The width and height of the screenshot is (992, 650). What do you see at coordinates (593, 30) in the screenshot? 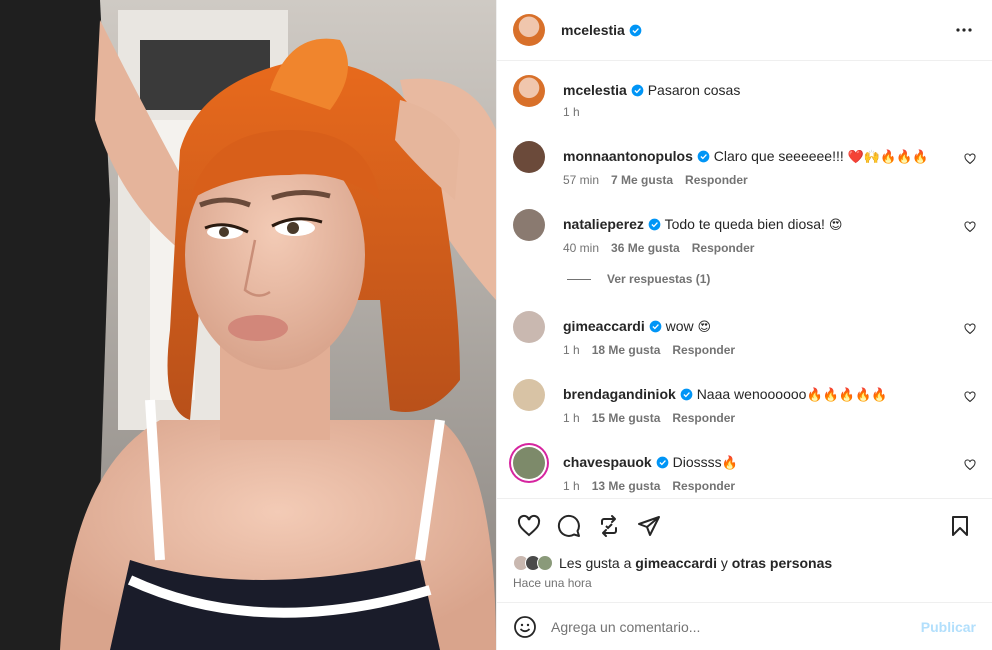
I see `author-username: mcelestia` at bounding box center [593, 30].